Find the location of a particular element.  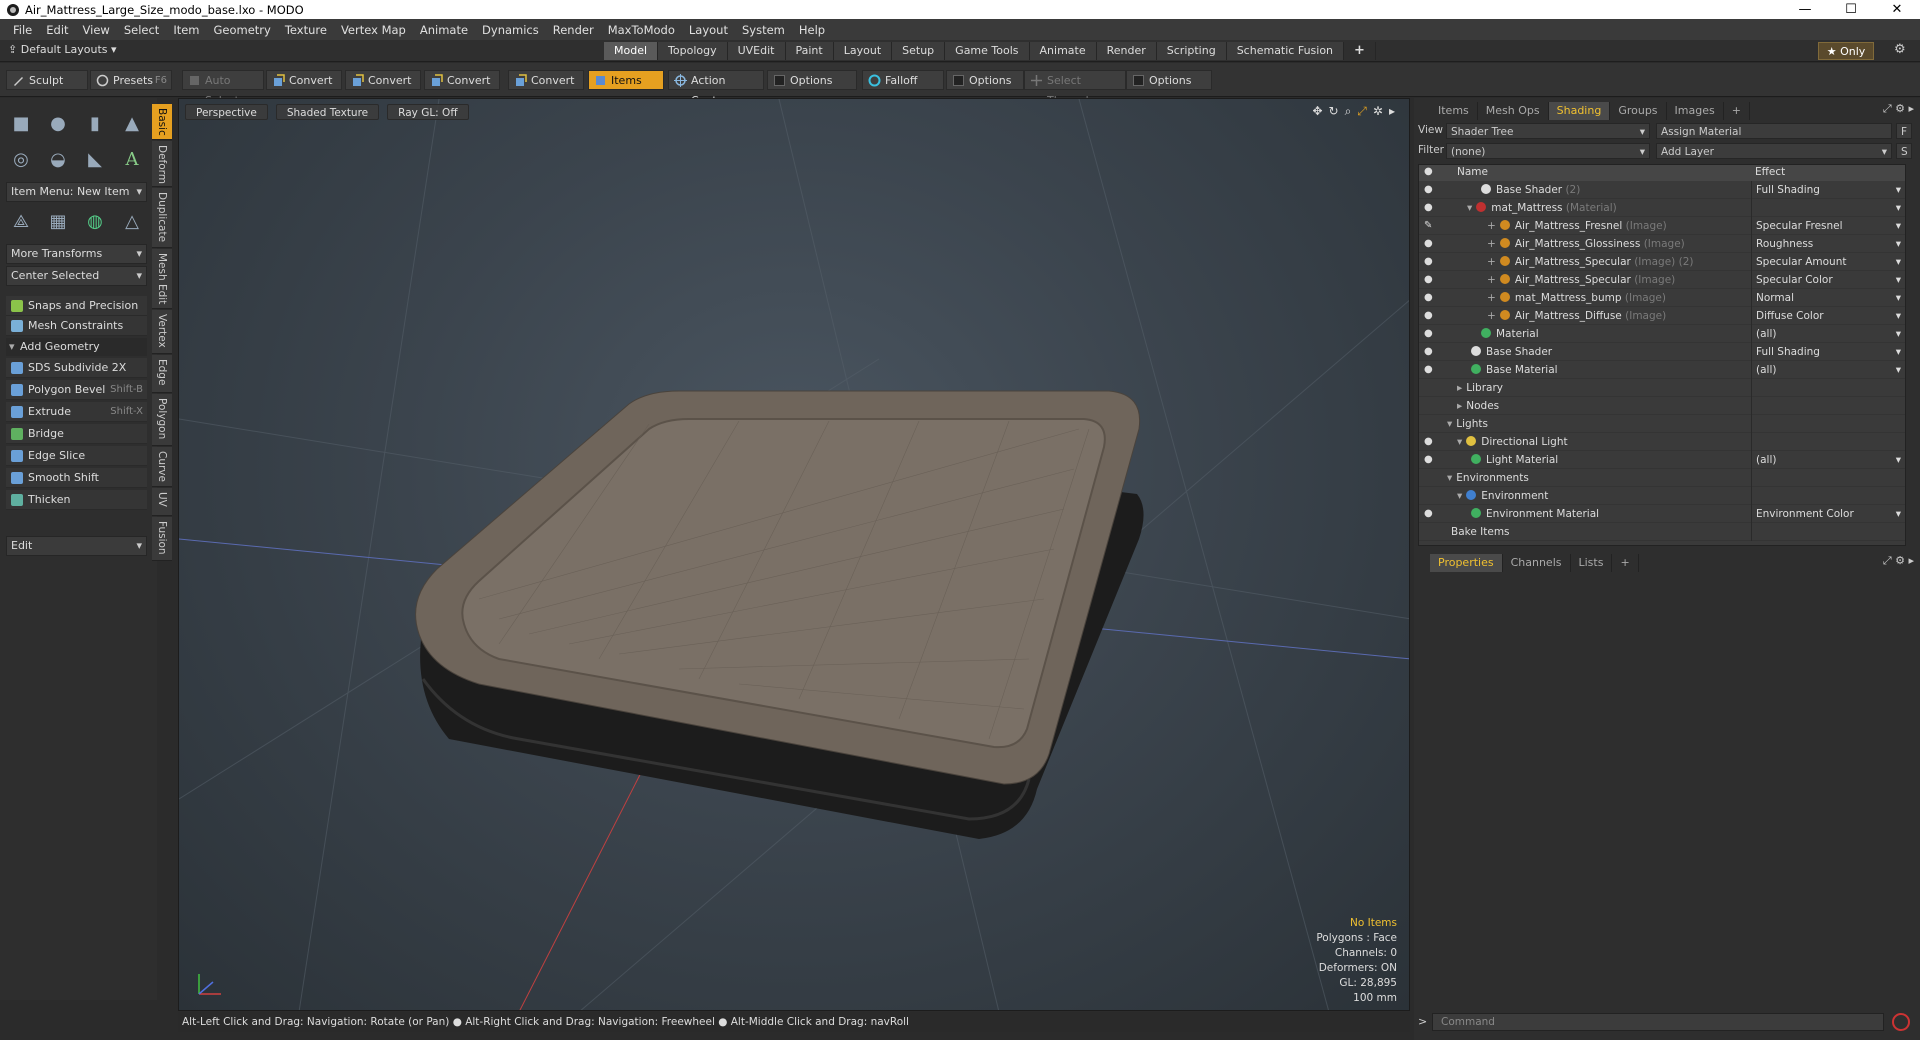

command-expand-icon: > is located at coordinates (1422, 1021).